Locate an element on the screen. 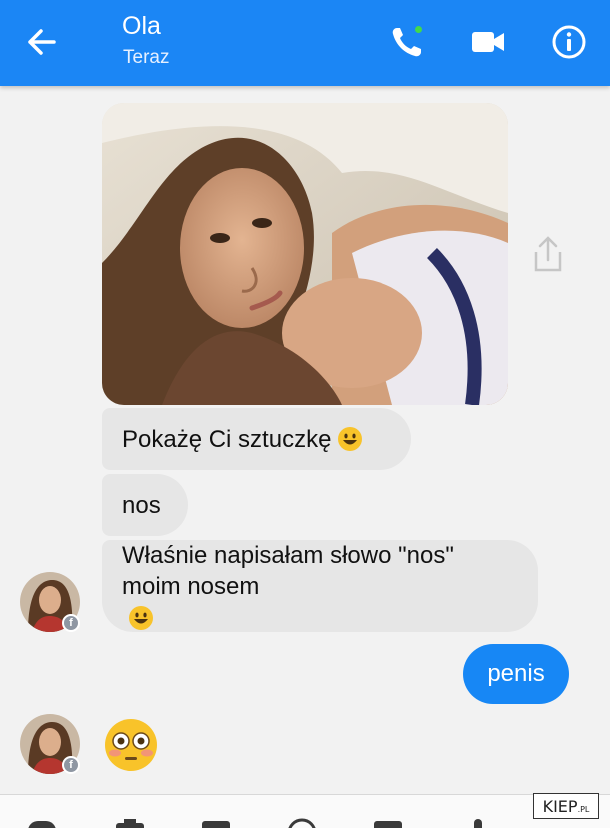 This screenshot has height=828, width=610. contact-name: Ola is located at coordinates (141, 26).